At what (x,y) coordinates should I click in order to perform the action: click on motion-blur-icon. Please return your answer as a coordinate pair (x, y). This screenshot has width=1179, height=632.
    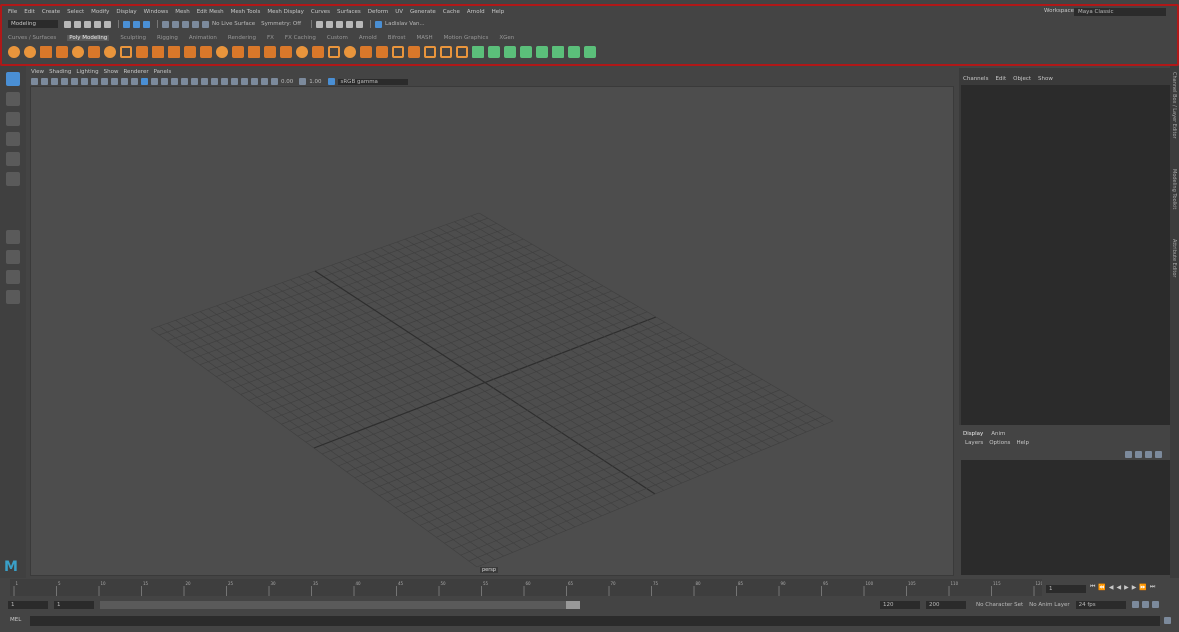
    Looking at the image, I should click on (214, 81).